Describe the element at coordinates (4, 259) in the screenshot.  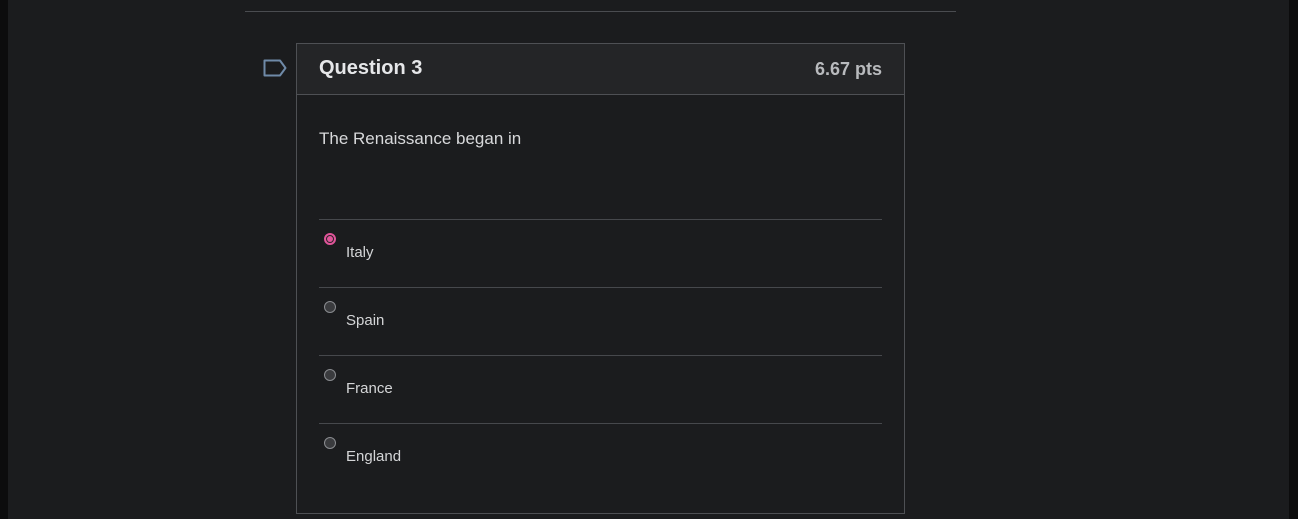
I see `left-edge-strip` at that location.